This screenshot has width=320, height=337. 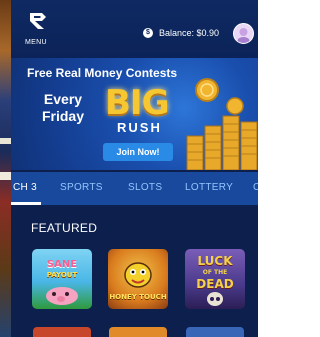 What do you see at coordinates (63, 99) in the screenshot?
I see `banner-line-1: Every` at bounding box center [63, 99].